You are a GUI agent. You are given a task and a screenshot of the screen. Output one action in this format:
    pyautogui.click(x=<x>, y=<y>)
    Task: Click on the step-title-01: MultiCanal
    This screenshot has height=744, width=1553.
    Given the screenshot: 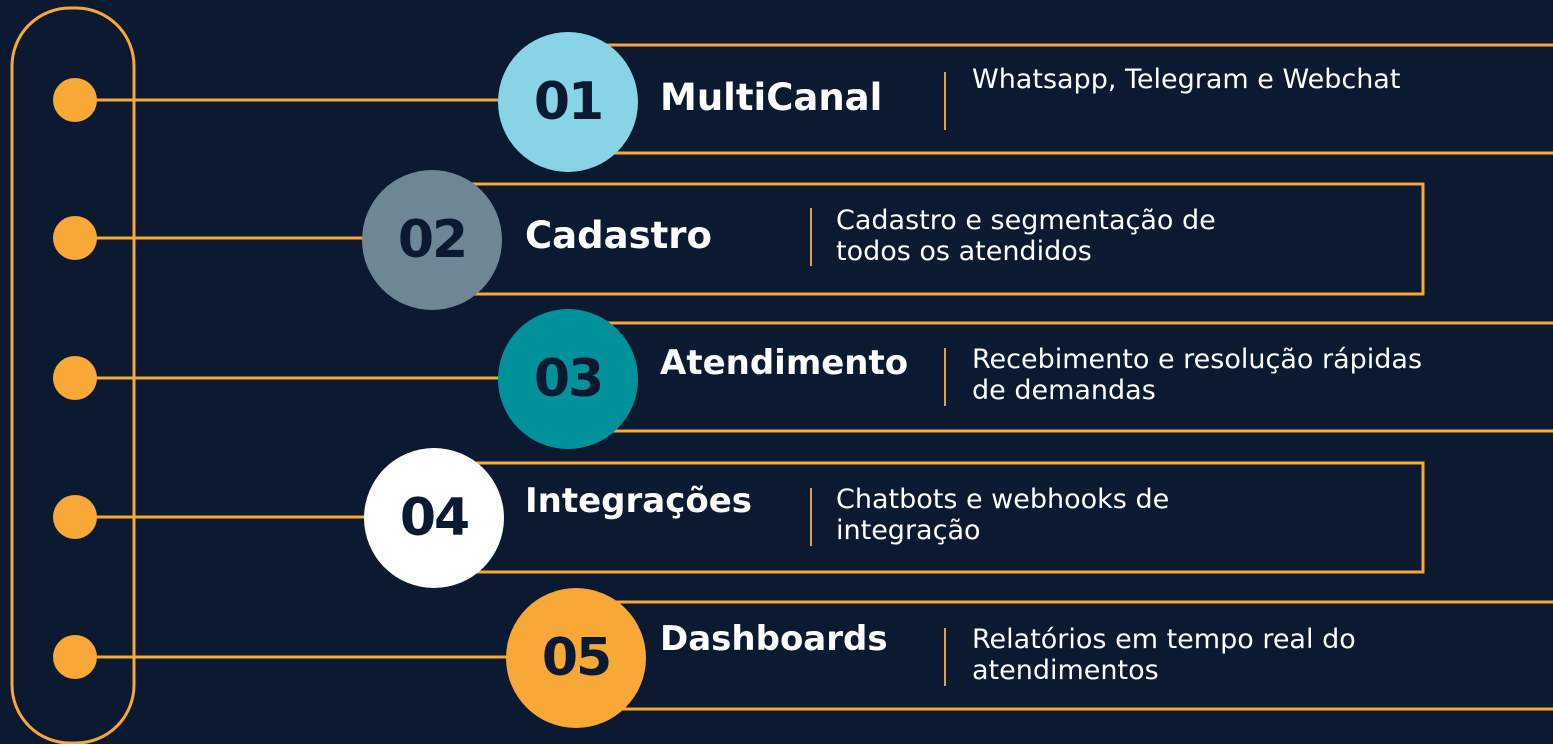 What is the action you would take?
    pyautogui.click(x=771, y=97)
    